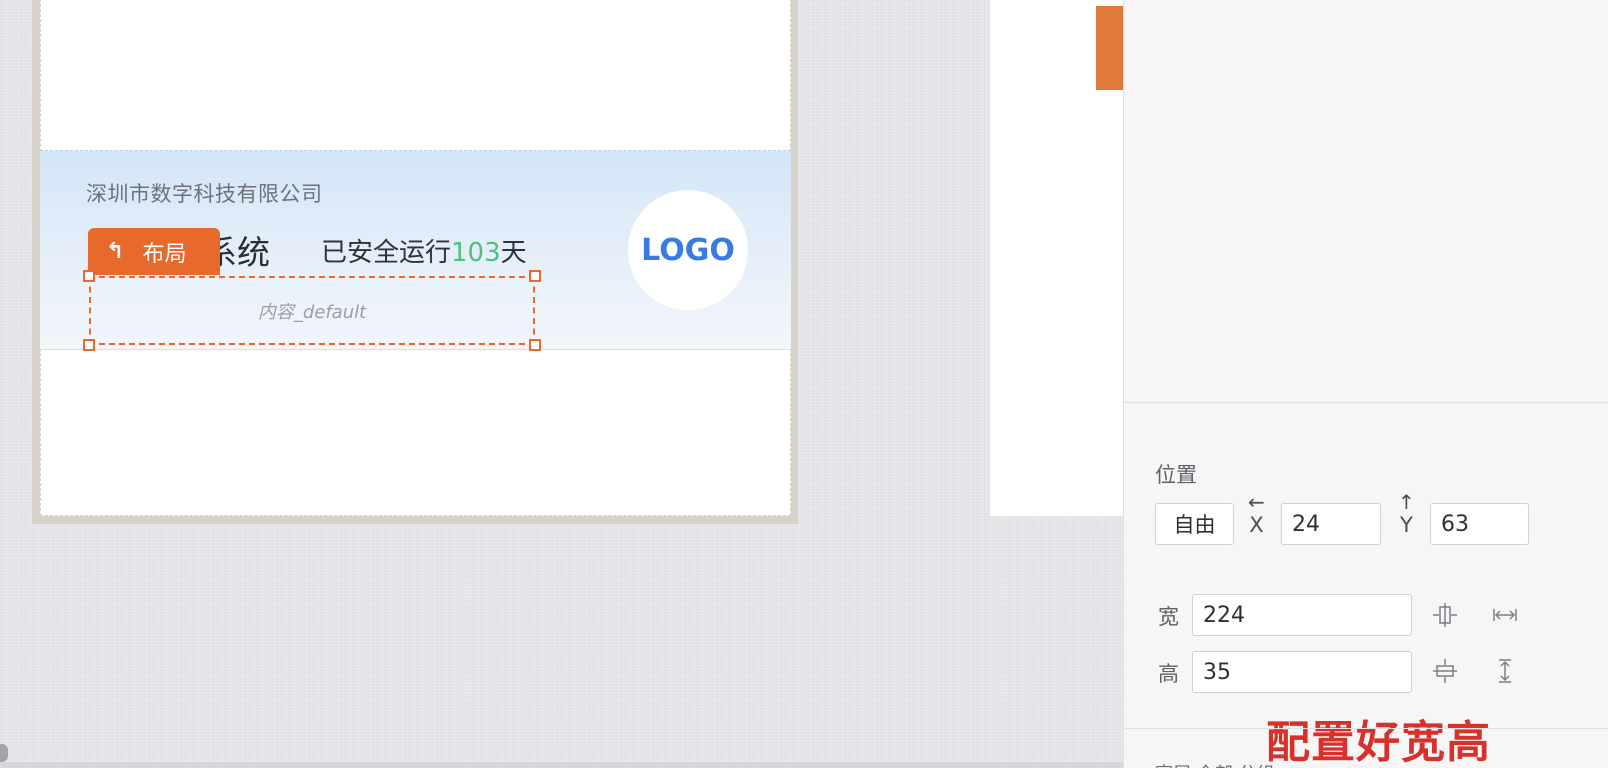 The height and width of the screenshot is (768, 1608). What do you see at coordinates (89, 276) in the screenshot?
I see `resize-handle-top-left` at bounding box center [89, 276].